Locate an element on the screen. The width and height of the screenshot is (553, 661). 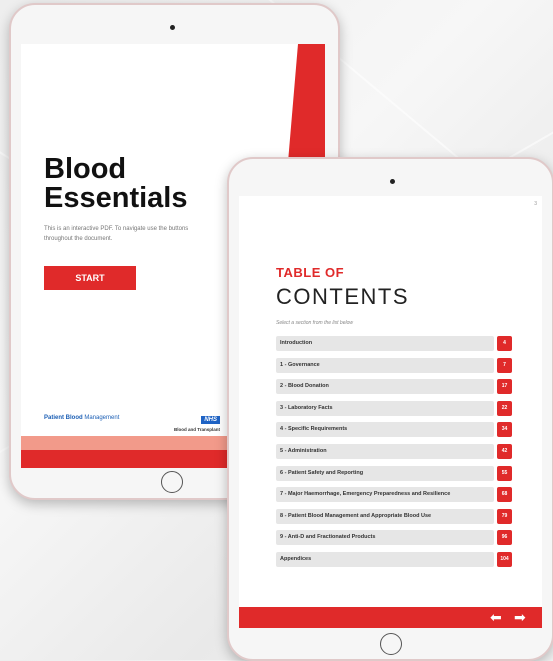
toc-item-blood-donation: 2 - Blood Donation 17 is located at coordinates (394, 387).